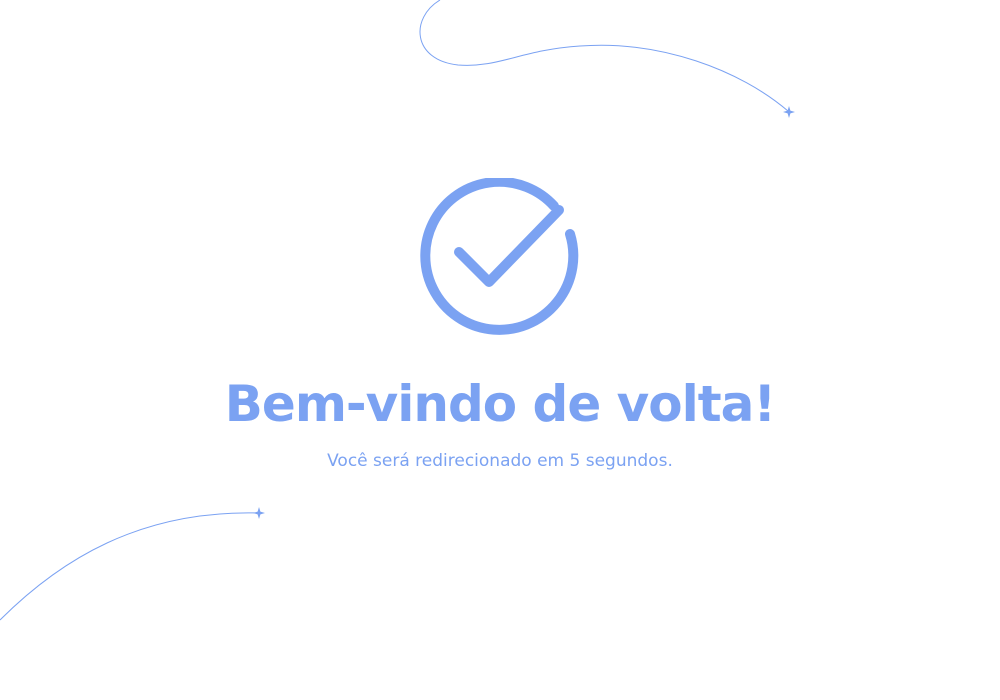 This screenshot has height=700, width=1000. Describe the element at coordinates (259, 513) in the screenshot. I see `bottom-sparkle-icon` at that location.